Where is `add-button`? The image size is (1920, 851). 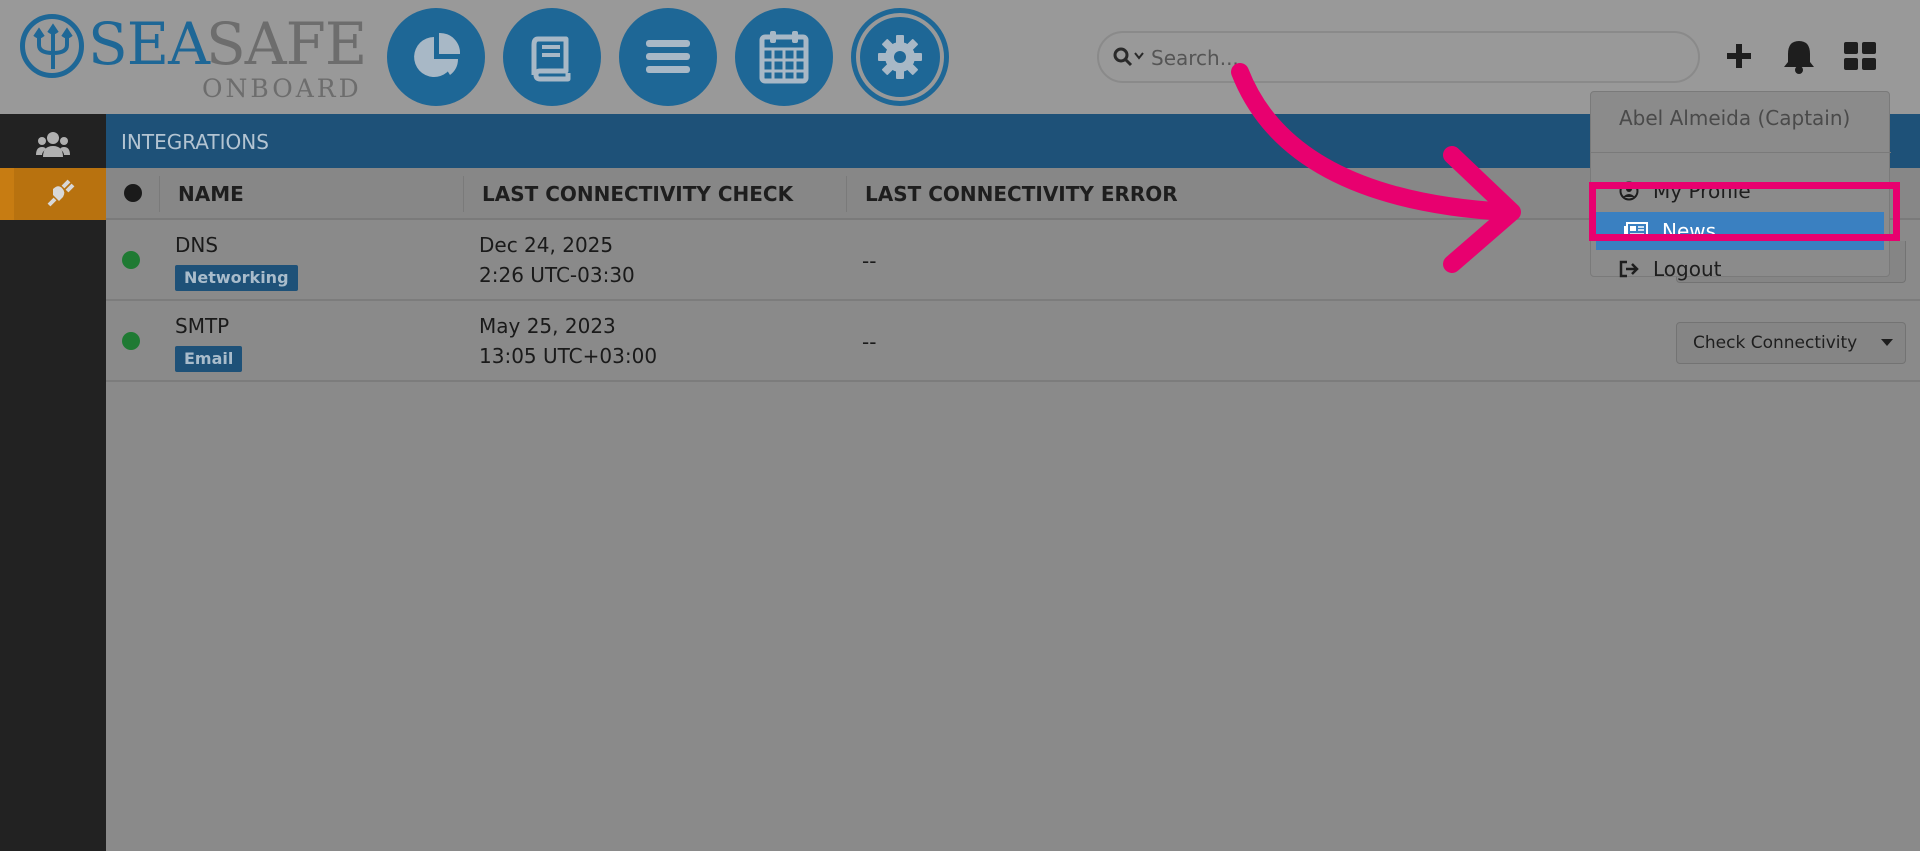
add-button is located at coordinates (1739, 56).